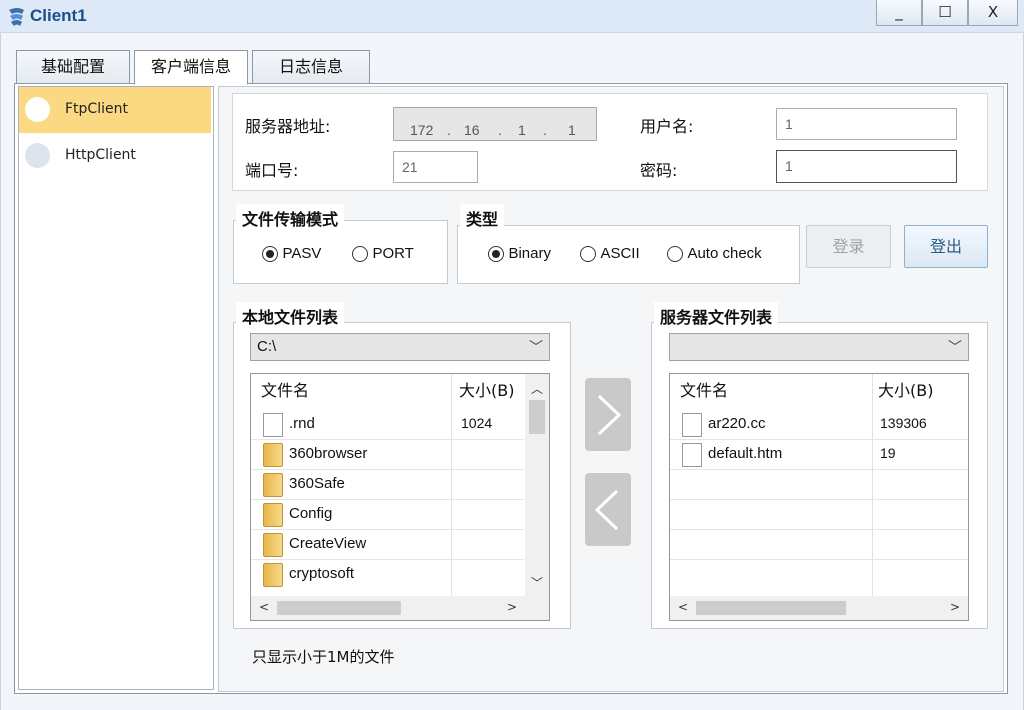 This screenshot has height=710, width=1024. I want to click on port-label: 端口号:, so click(272, 170).